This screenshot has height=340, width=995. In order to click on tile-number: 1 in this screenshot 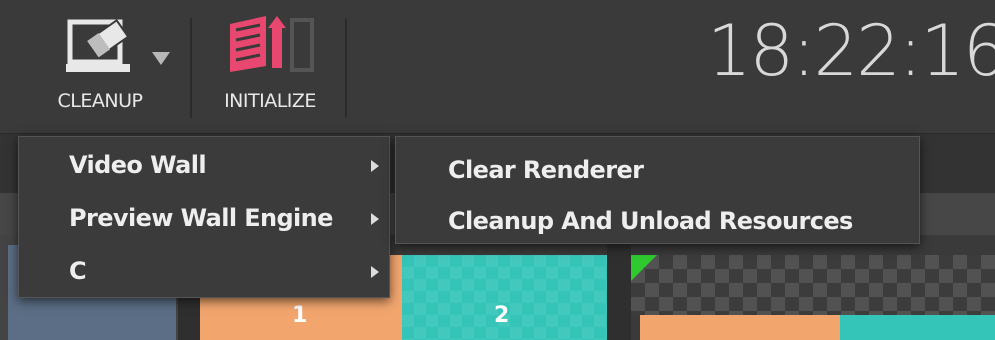, I will do `click(300, 315)`.